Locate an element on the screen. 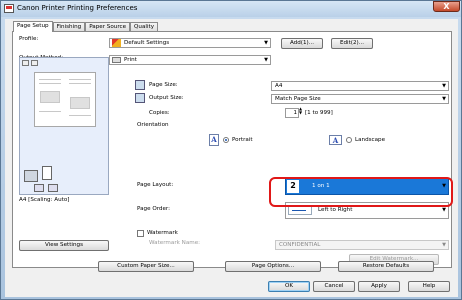  tab-page-setup: Page Setup is located at coordinates (33, 26).